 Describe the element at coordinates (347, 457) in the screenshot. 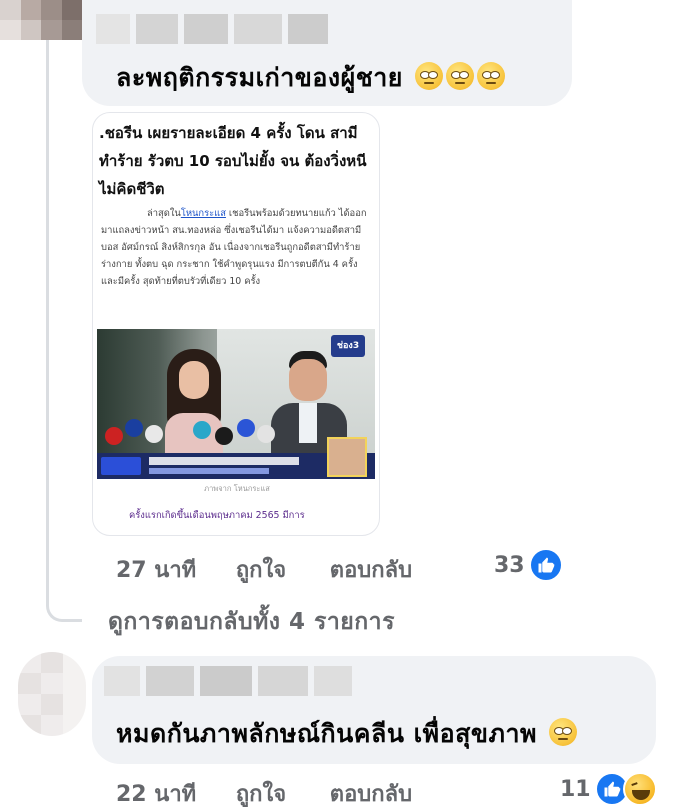

I see `tv-inset-photo` at that location.